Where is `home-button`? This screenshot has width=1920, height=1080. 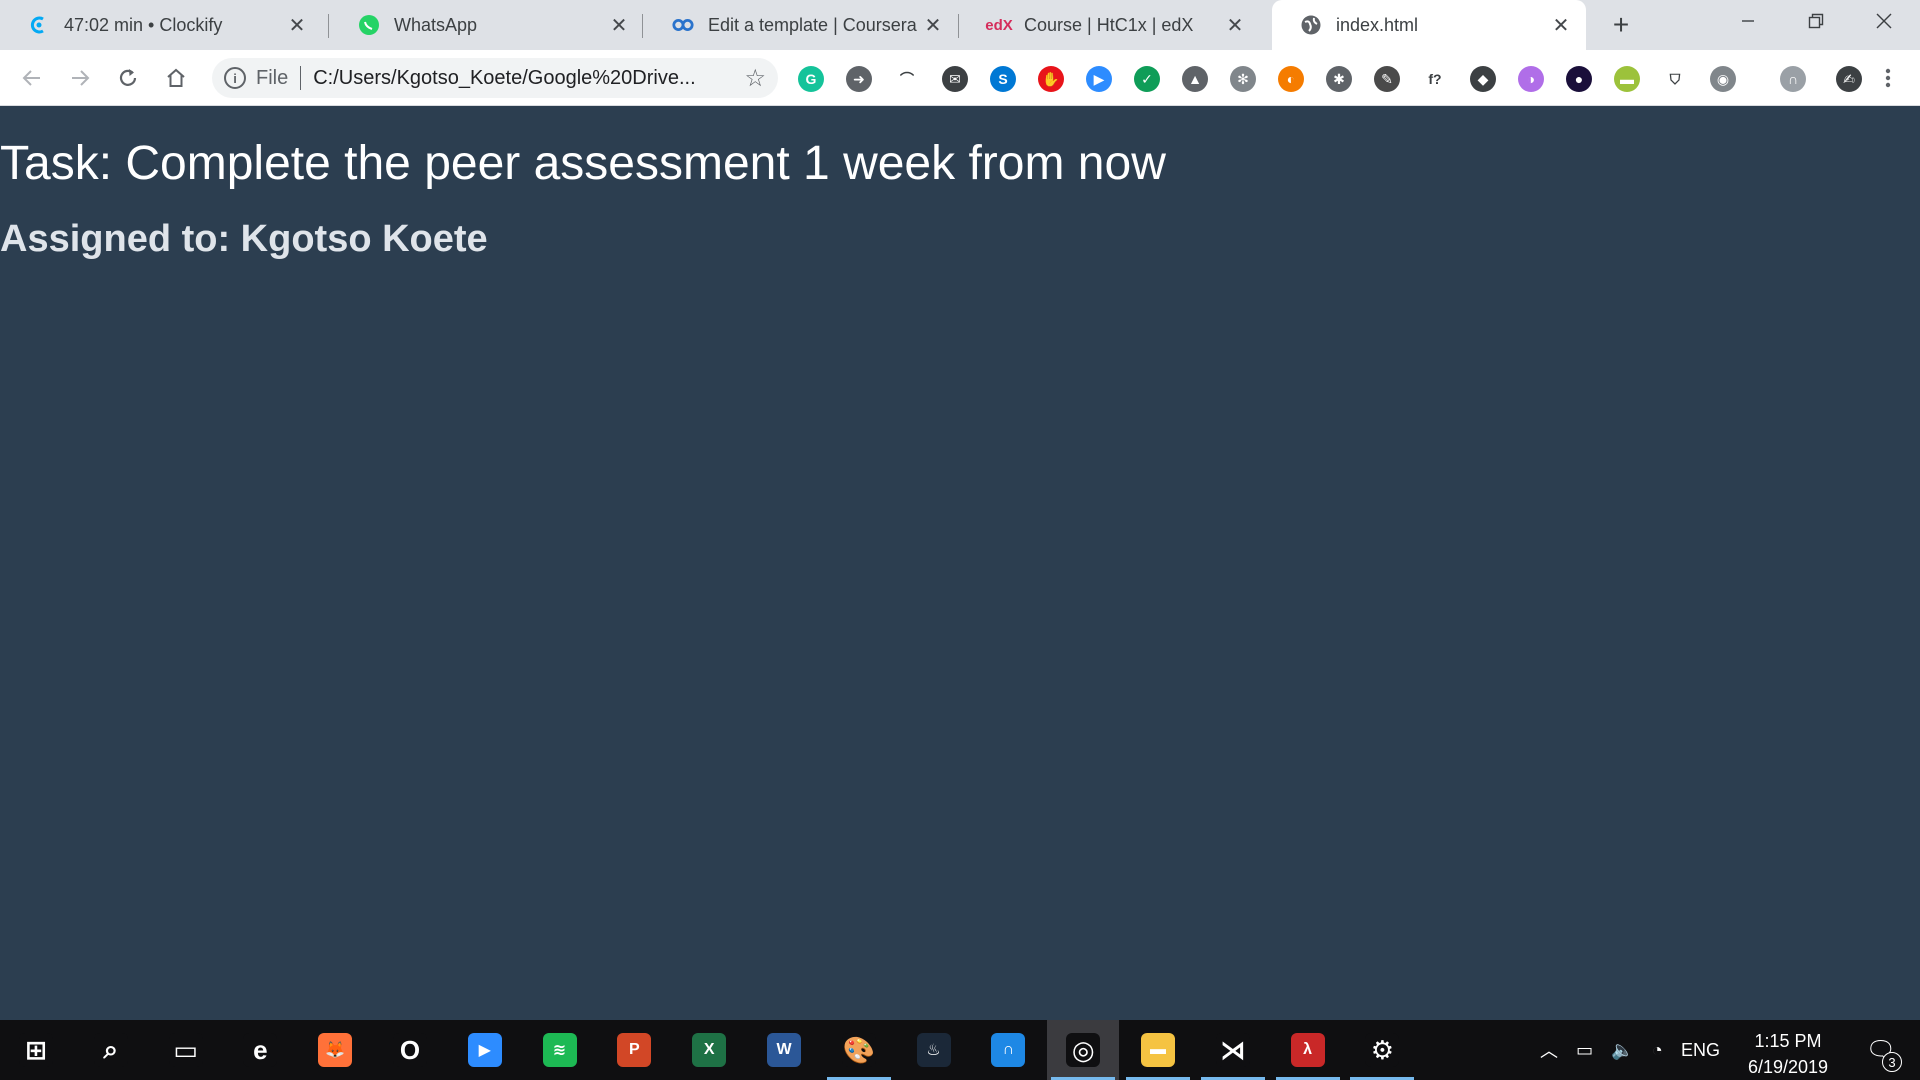
home-button is located at coordinates (176, 78).